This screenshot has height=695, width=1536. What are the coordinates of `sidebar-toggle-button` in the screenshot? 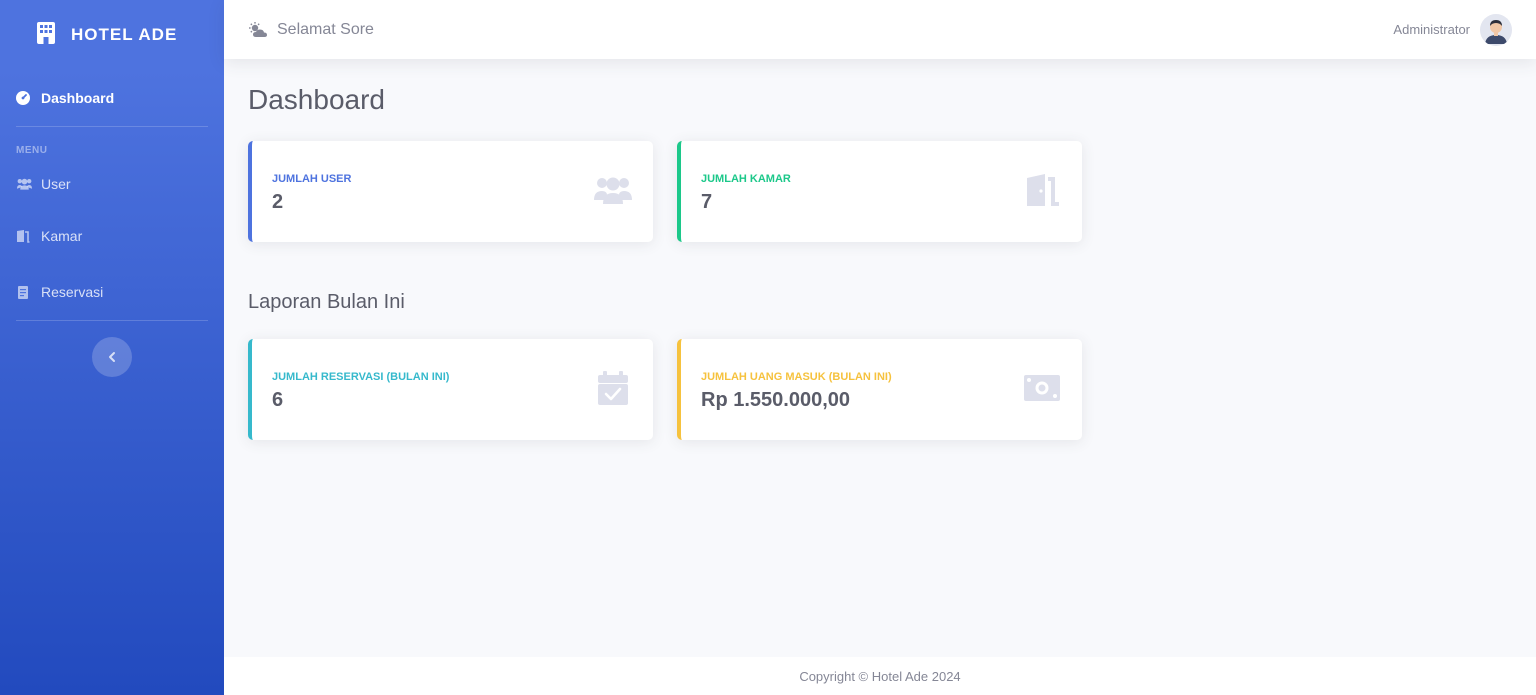 It's located at (112, 357).